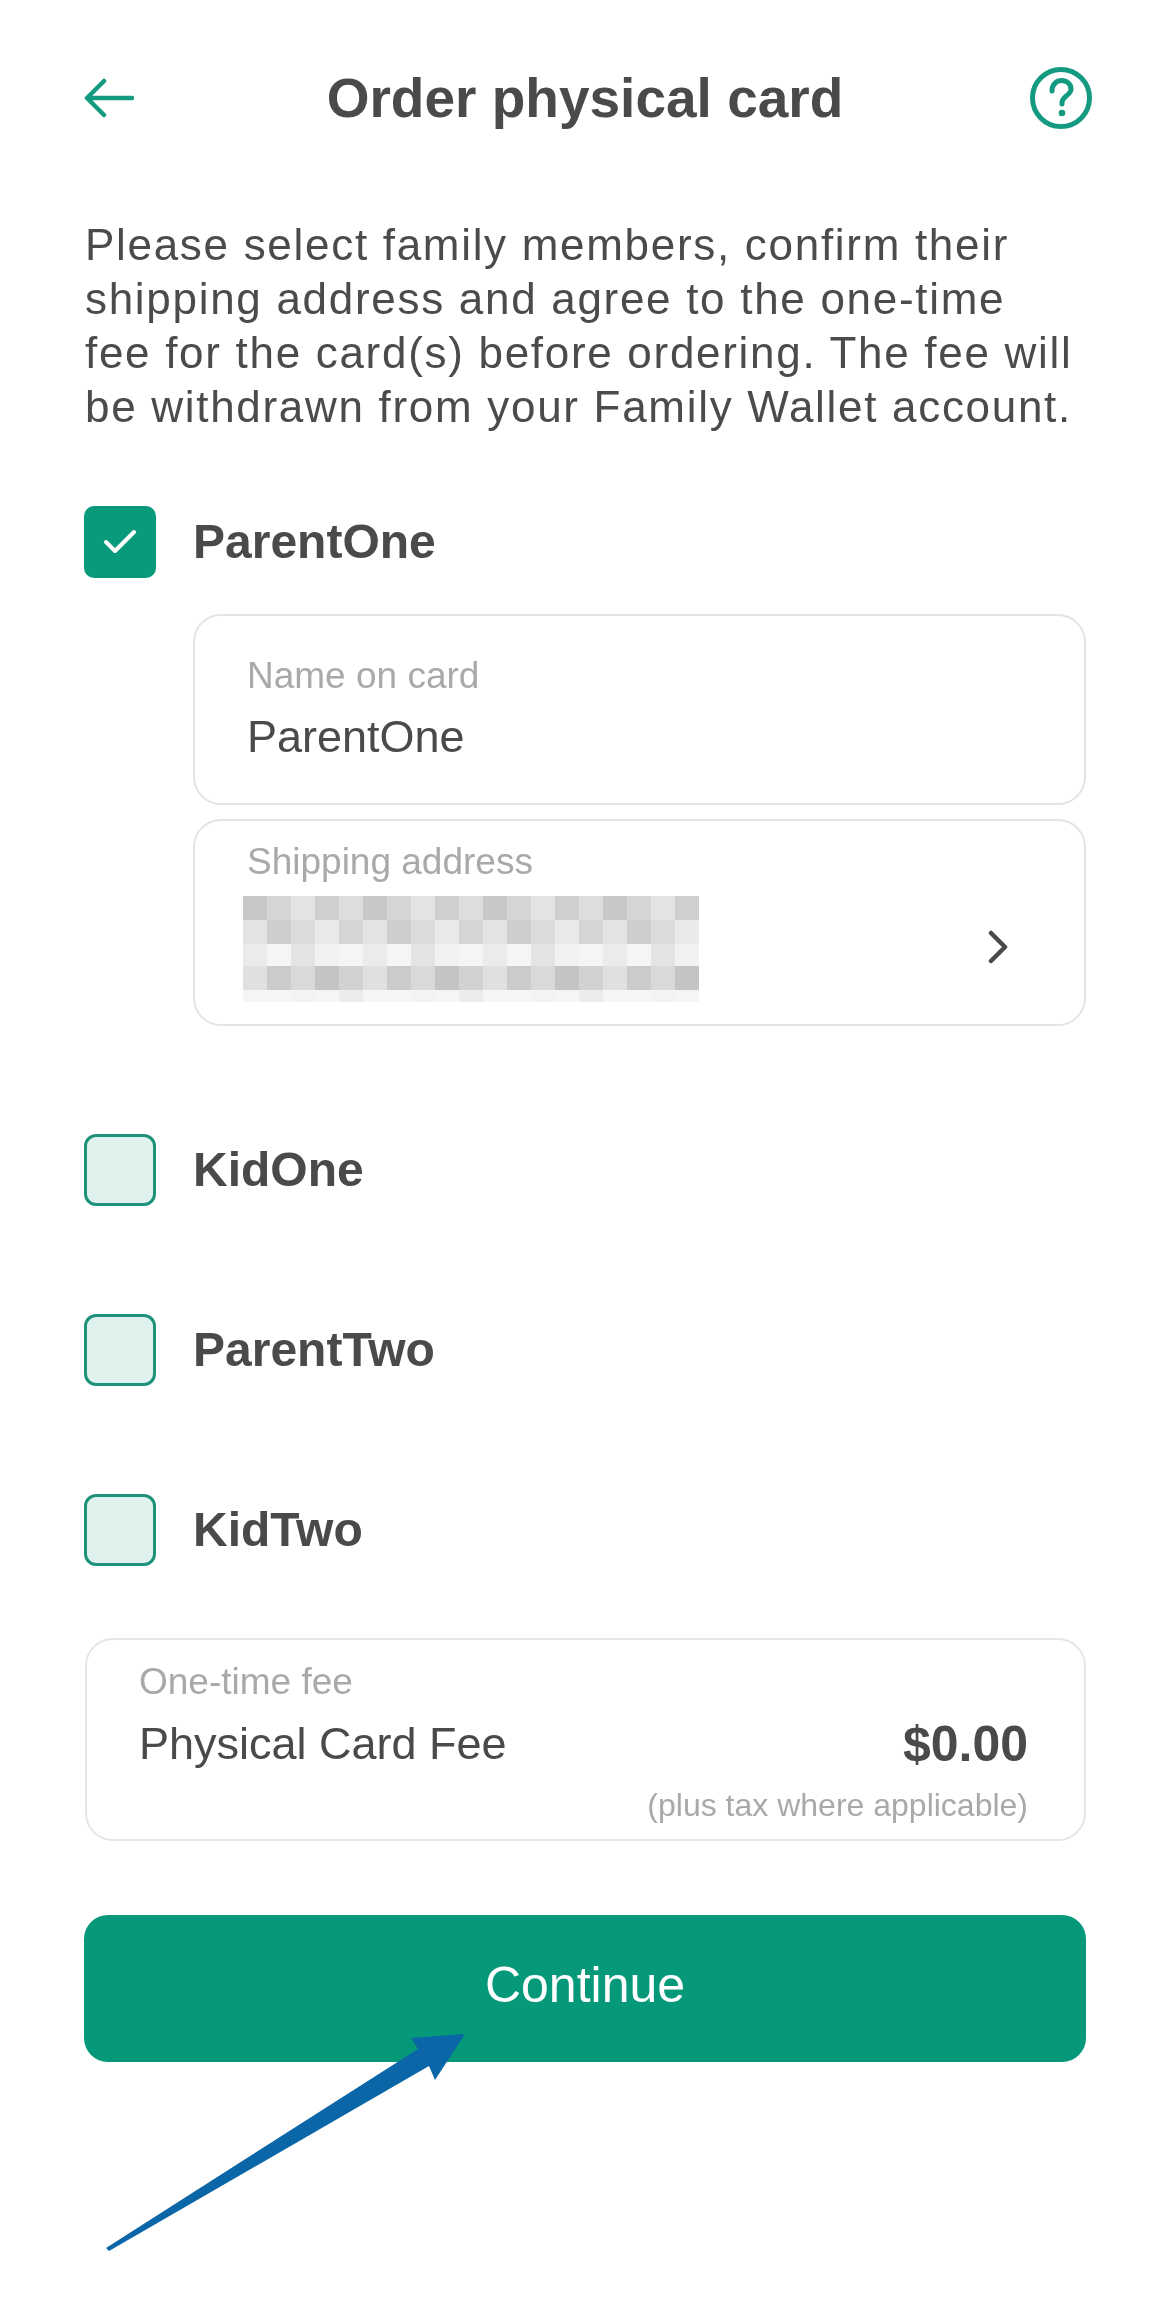 This screenshot has height=2310, width=1170. I want to click on fee-item: Physical Card Fee, so click(323, 1744).